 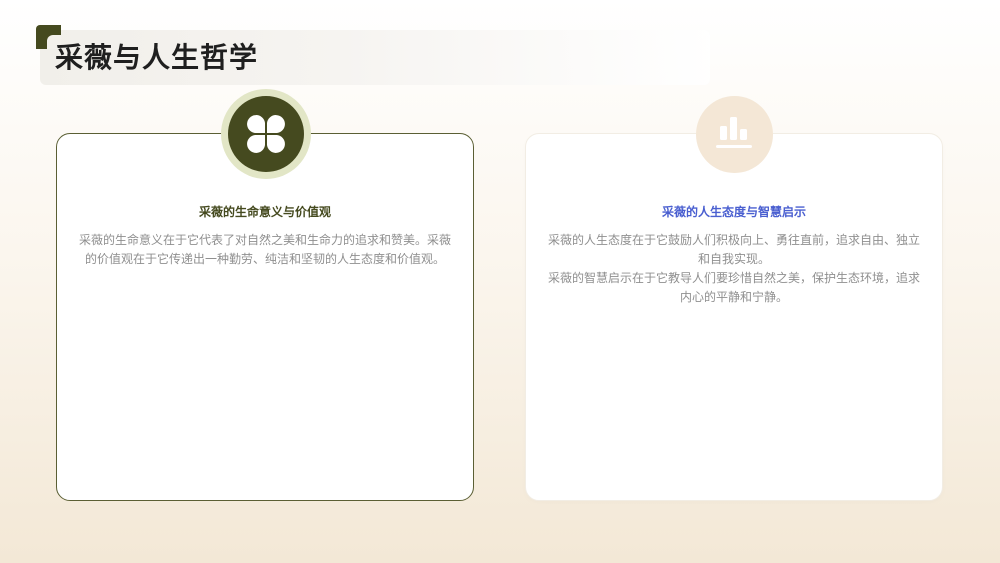 I want to click on card-heading: 采薇的生命意义与价值观, so click(x=264, y=212).